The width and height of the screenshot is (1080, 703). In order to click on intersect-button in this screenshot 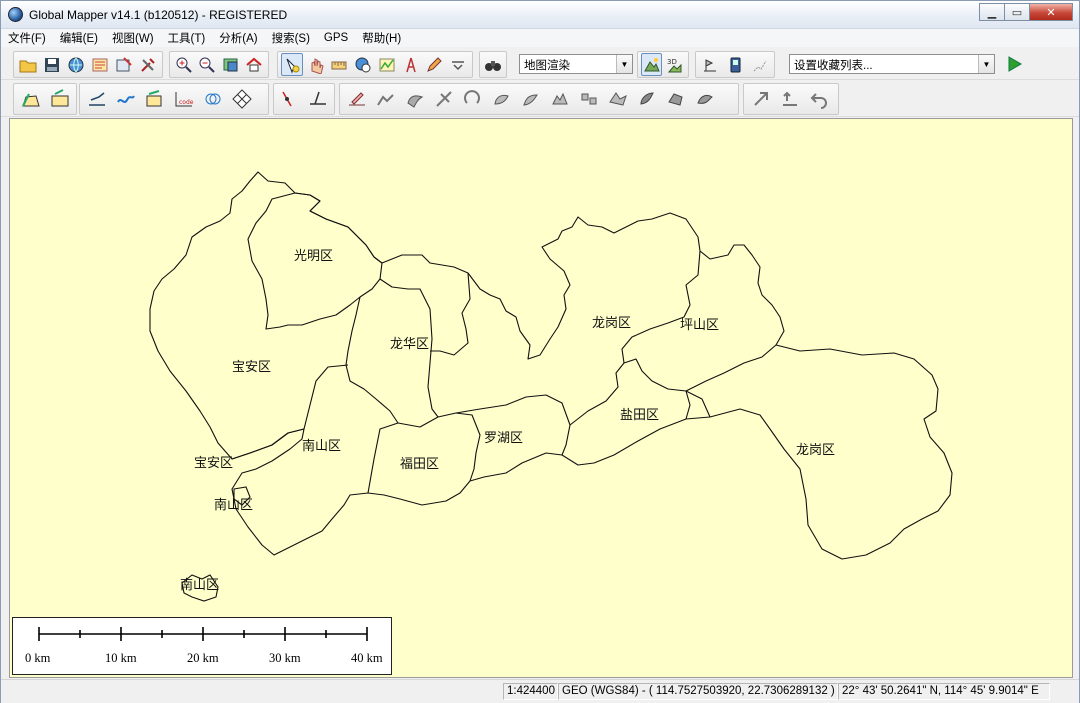, I will do `click(646, 99)`.